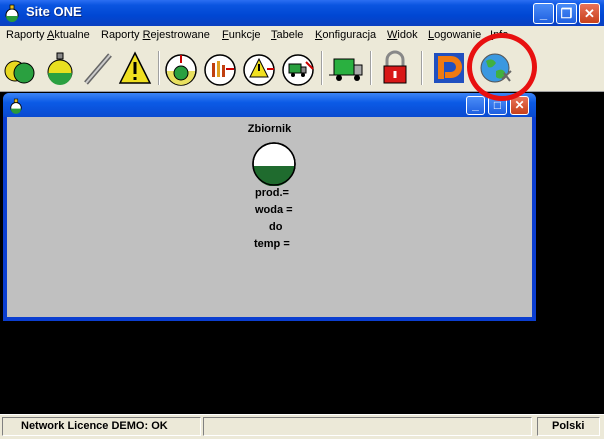 The height and width of the screenshot is (439, 604). What do you see at coordinates (272, 193) in the screenshot?
I see `tank-prod-label: prod.=` at bounding box center [272, 193].